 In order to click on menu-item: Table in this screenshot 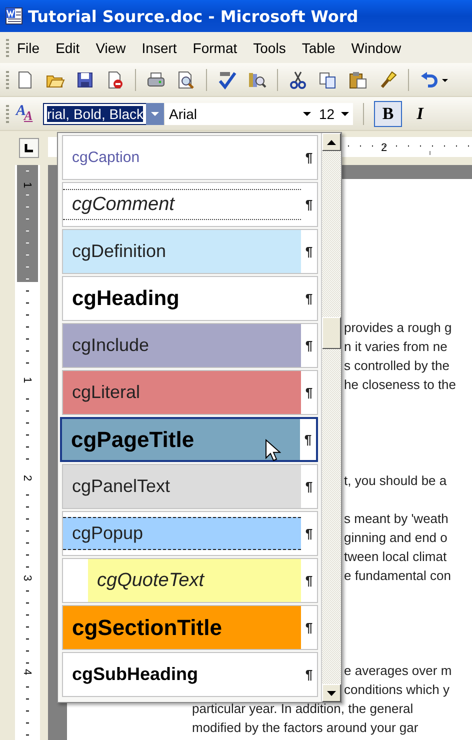, I will do `click(324, 48)`.